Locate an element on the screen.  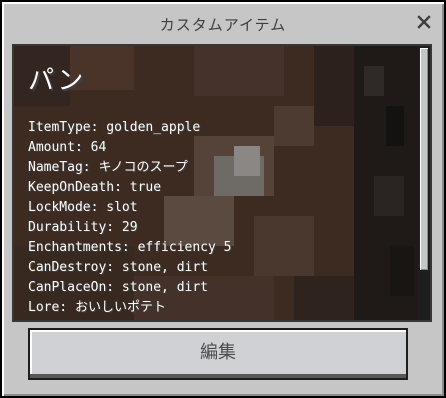
item-name: パン is located at coordinates (57, 81).